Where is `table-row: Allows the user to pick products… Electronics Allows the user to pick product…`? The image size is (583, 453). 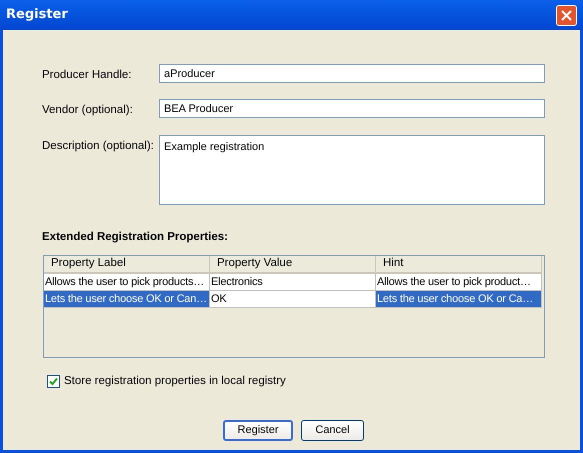
table-row: Allows the user to pick products… Electronics Allows the user to pick product… is located at coordinates (294, 282).